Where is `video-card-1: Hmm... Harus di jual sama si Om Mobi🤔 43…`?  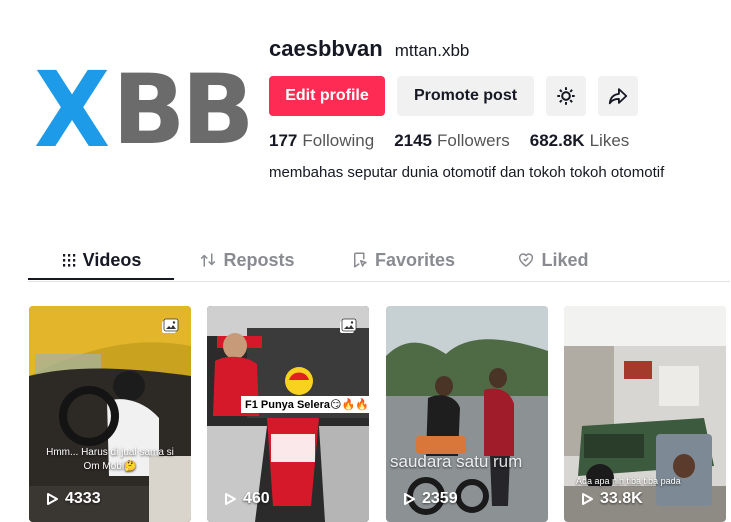 video-card-1: Hmm... Harus di jual sama si Om Mobi🤔 43… is located at coordinates (110, 414).